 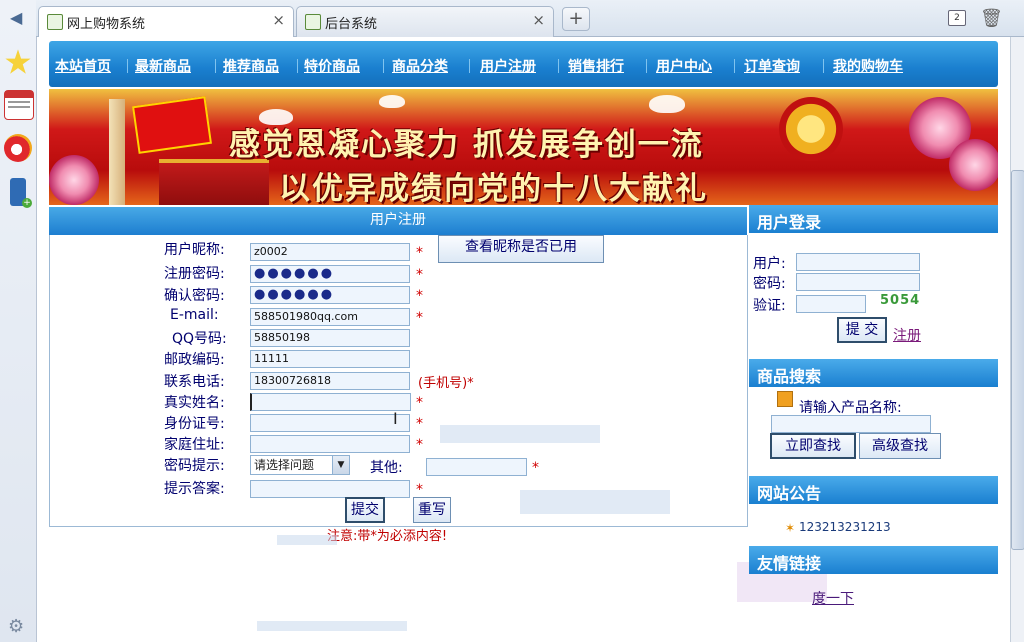 I want to click on email-label: E-mail:, so click(x=194, y=315).